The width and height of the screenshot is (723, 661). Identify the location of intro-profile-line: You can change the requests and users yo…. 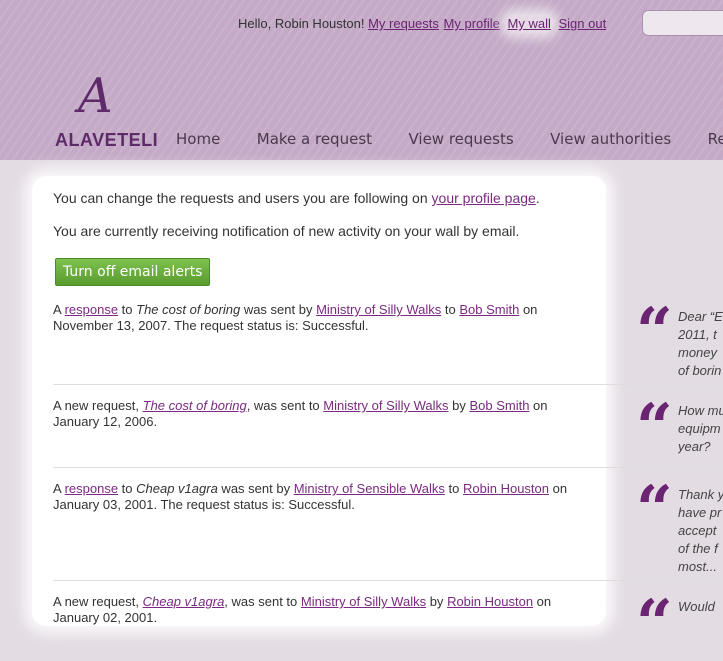
(296, 198).